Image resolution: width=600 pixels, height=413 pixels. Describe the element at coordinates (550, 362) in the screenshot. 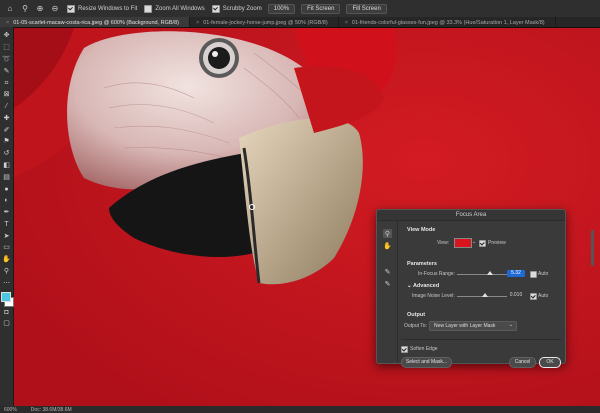

I see `ok-button: OK` at that location.